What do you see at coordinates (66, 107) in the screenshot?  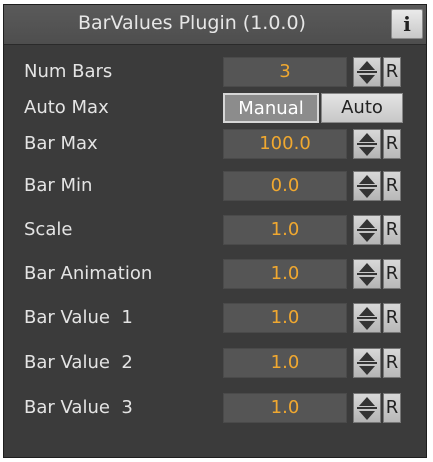 I see `auto-max-label: Auto Max` at bounding box center [66, 107].